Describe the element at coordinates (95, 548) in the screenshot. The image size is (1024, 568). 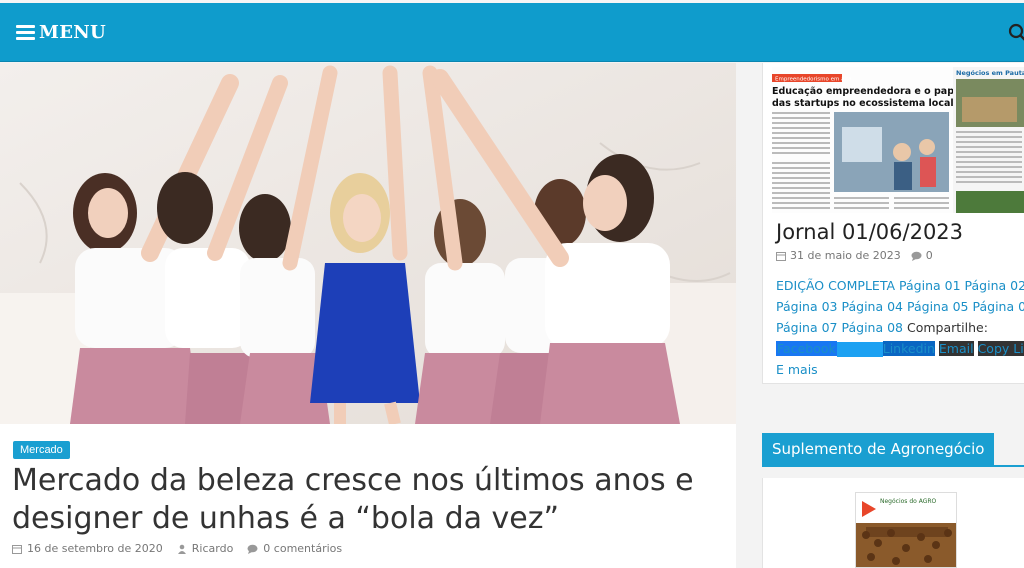
I see `post-date-text: 16 de setembro de 2020` at that location.